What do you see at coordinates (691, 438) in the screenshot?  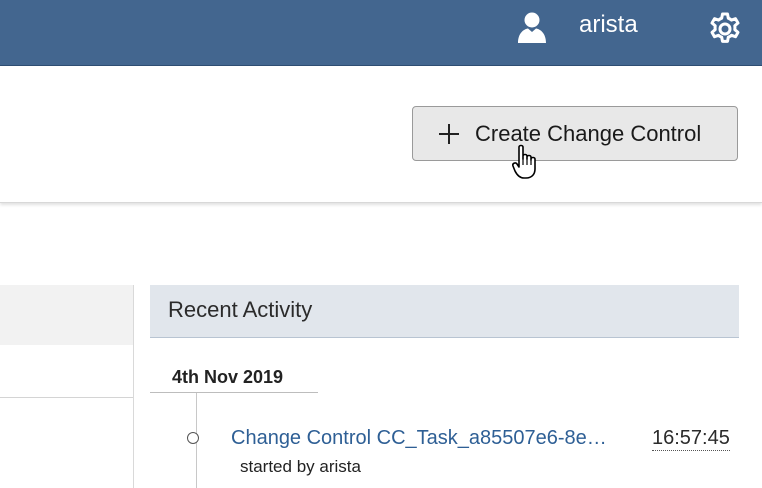 I see `activity-item-time: 16:57:45` at bounding box center [691, 438].